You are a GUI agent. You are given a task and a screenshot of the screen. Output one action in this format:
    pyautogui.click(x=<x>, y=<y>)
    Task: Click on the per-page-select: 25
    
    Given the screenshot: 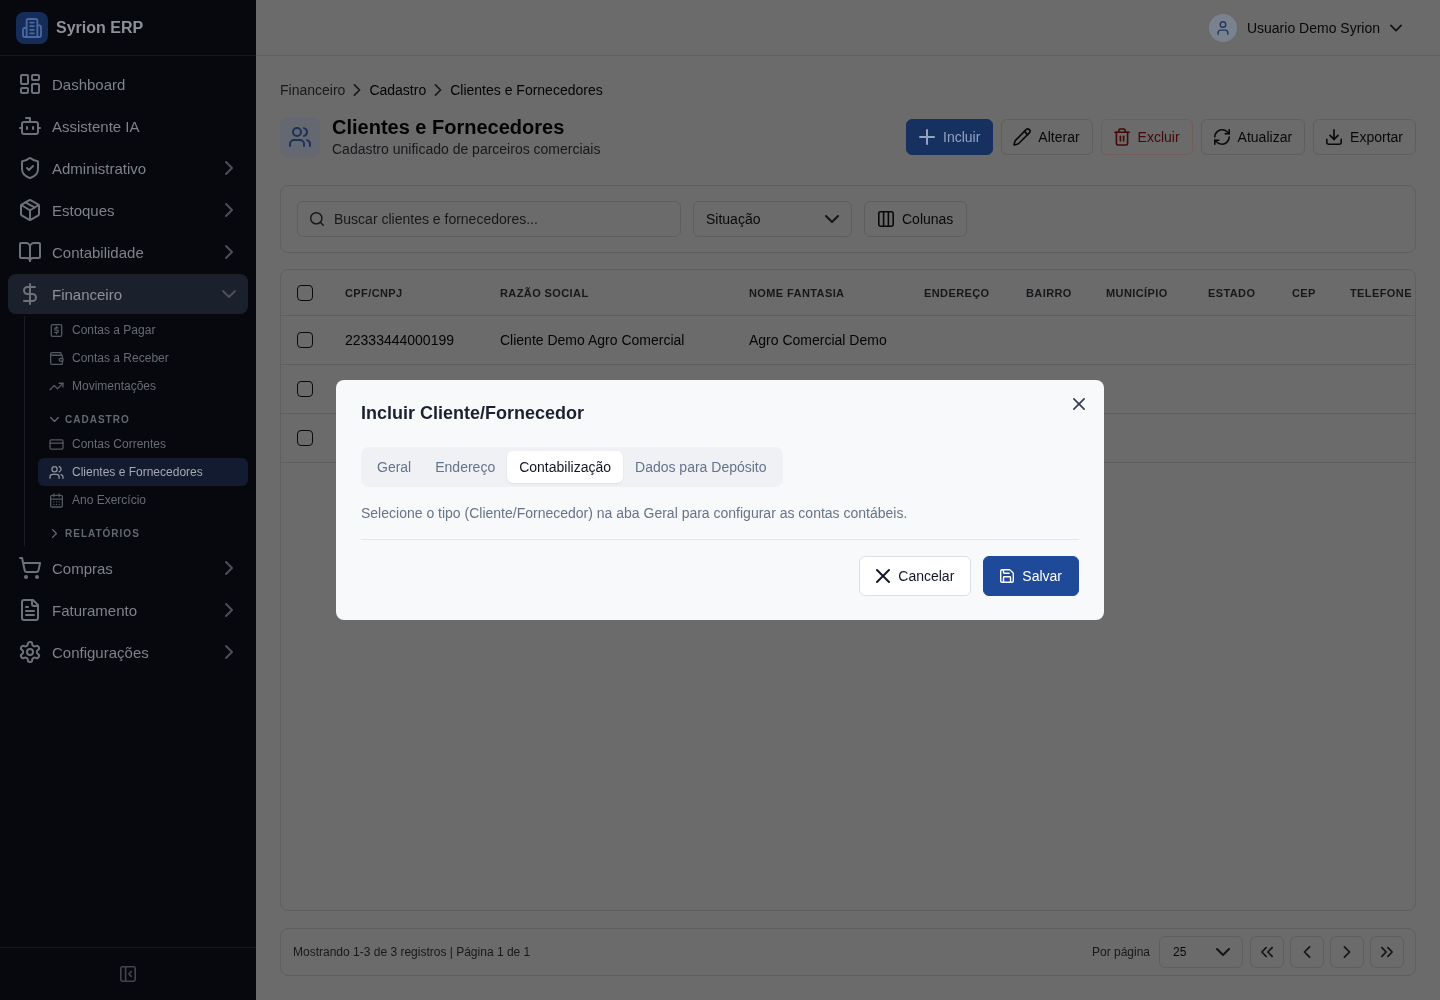 What is the action you would take?
    pyautogui.click(x=1201, y=952)
    